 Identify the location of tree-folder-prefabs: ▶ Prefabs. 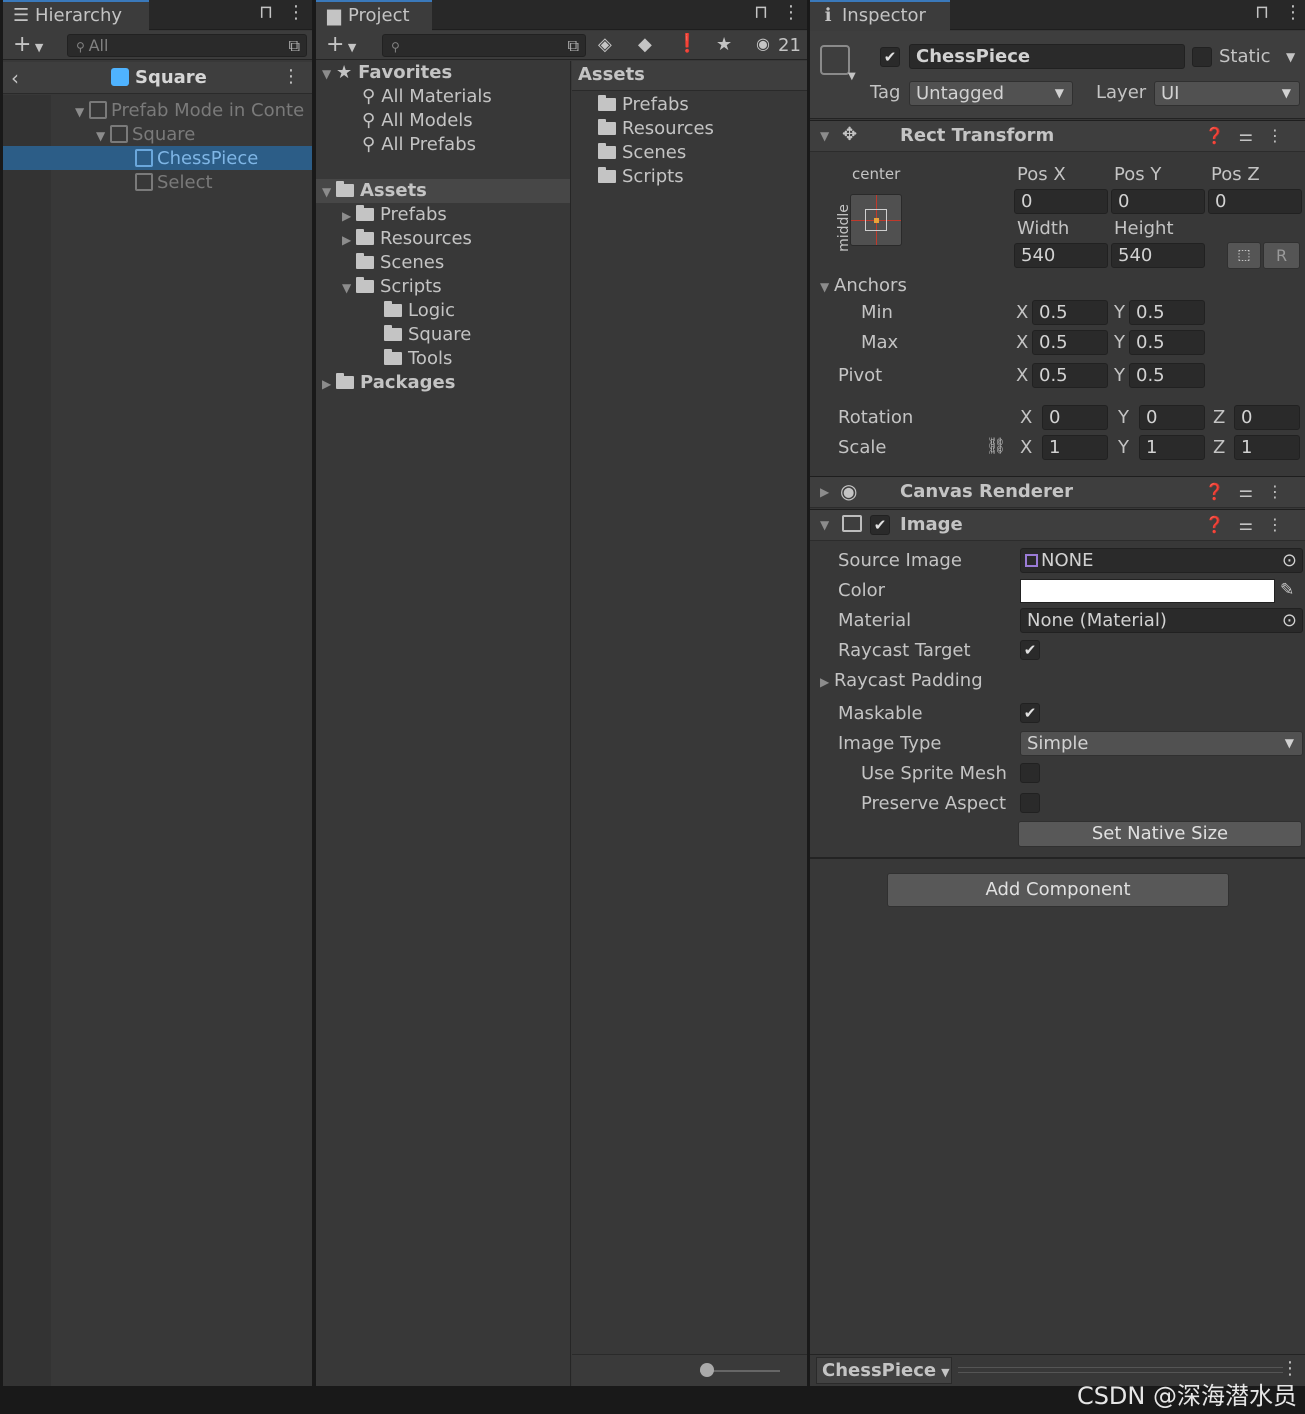
(443, 215).